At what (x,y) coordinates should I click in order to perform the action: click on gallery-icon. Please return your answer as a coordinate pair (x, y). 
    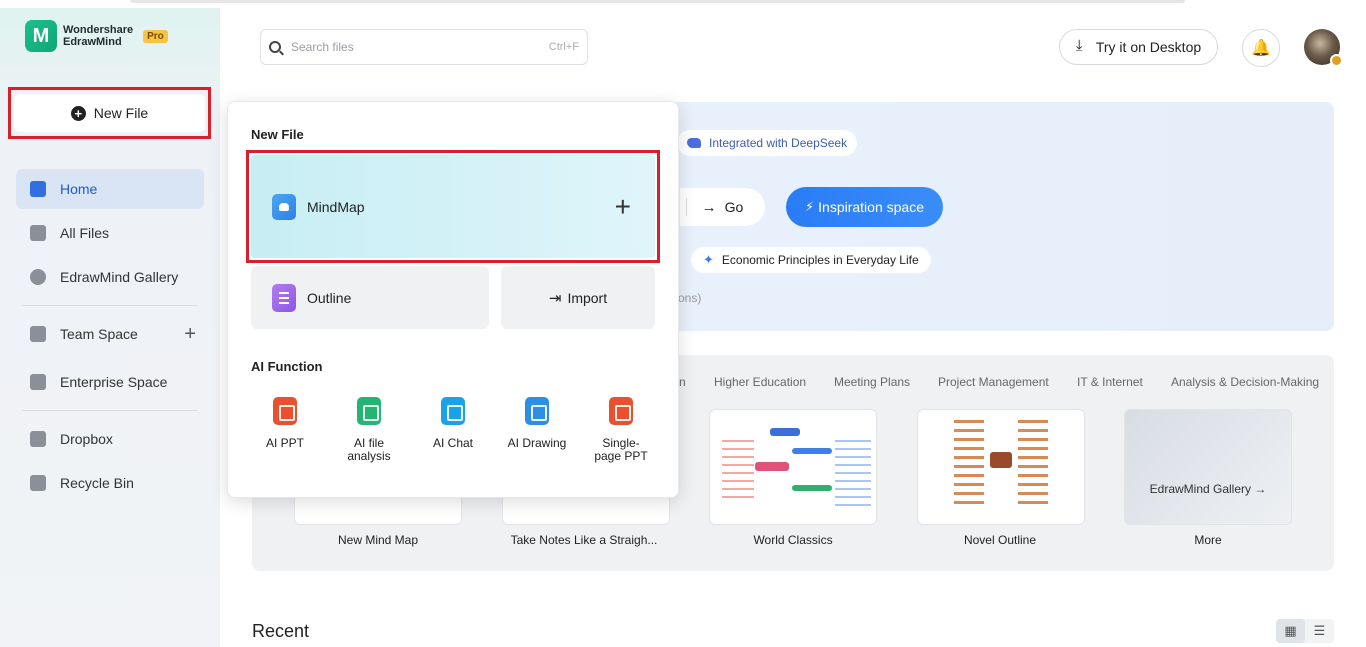
    Looking at the image, I should click on (38, 277).